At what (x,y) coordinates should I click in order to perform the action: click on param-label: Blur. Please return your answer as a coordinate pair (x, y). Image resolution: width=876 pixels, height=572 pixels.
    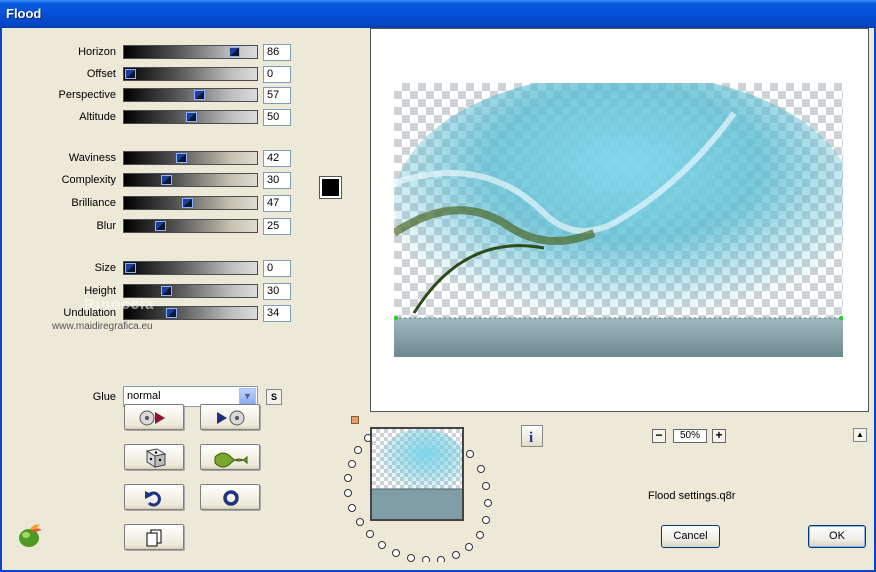
    Looking at the image, I should click on (106, 226).